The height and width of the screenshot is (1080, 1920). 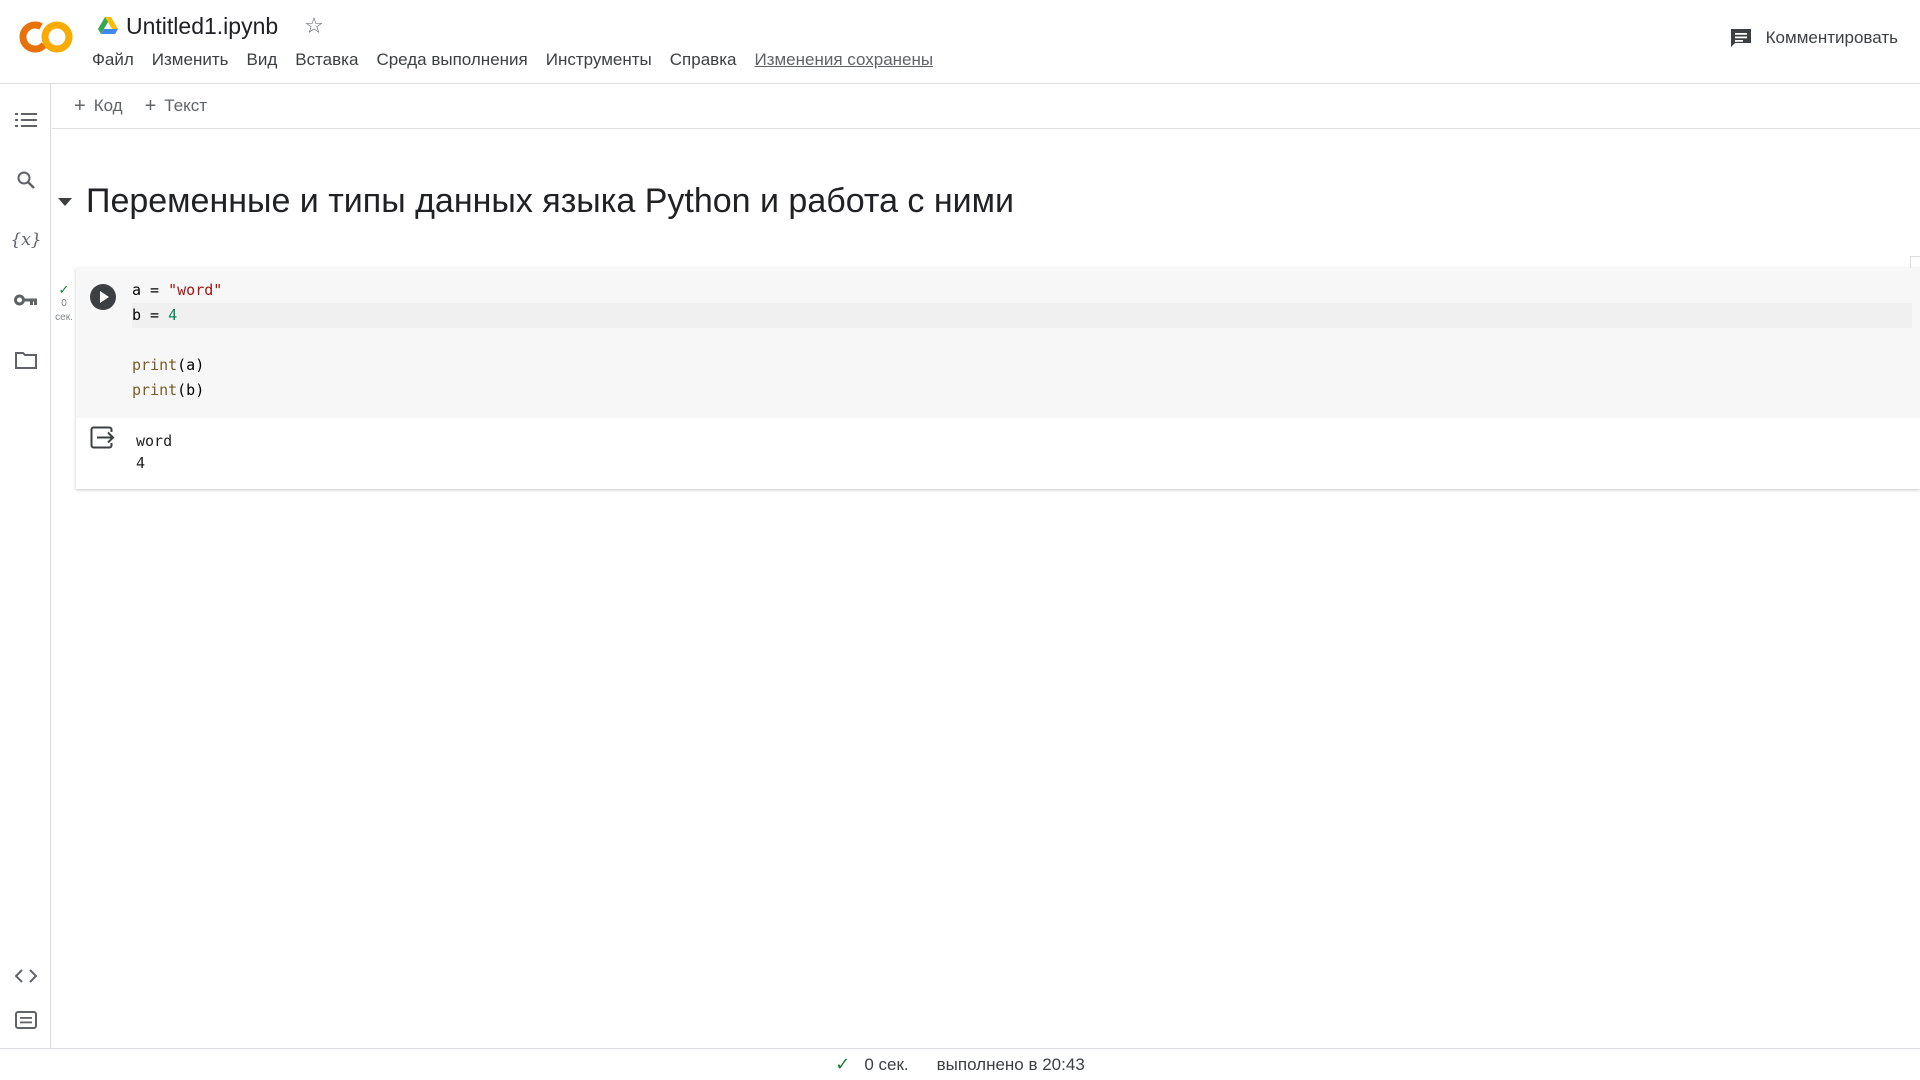 What do you see at coordinates (26, 360) in the screenshot?
I see `files-folder-icon` at bounding box center [26, 360].